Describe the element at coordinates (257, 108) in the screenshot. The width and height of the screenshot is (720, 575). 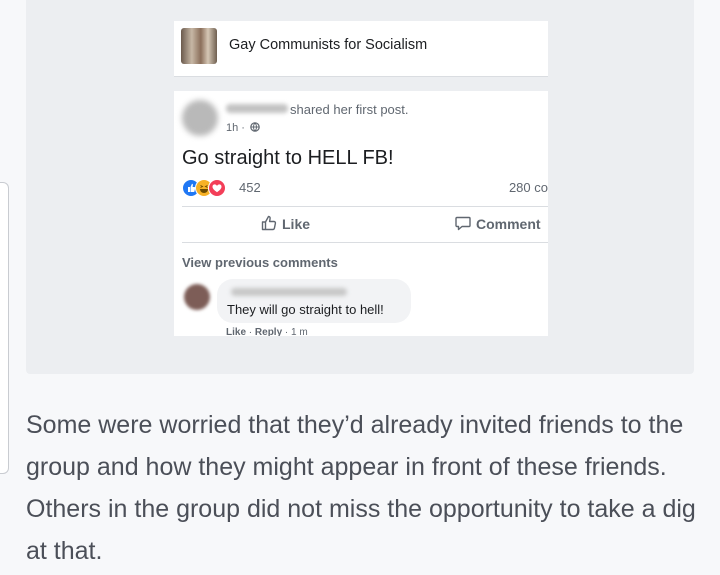
I see `author-name-blurred` at that location.